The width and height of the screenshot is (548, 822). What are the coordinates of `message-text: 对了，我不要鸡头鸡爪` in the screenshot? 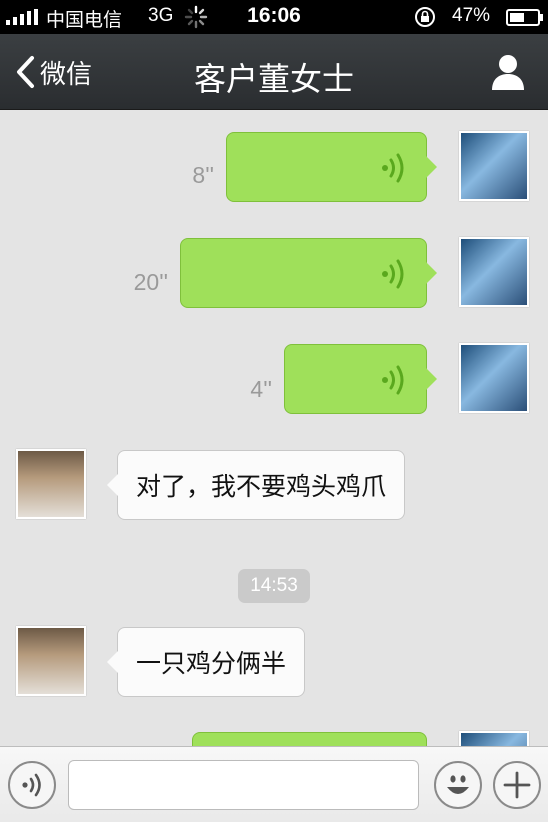 It's located at (261, 486).